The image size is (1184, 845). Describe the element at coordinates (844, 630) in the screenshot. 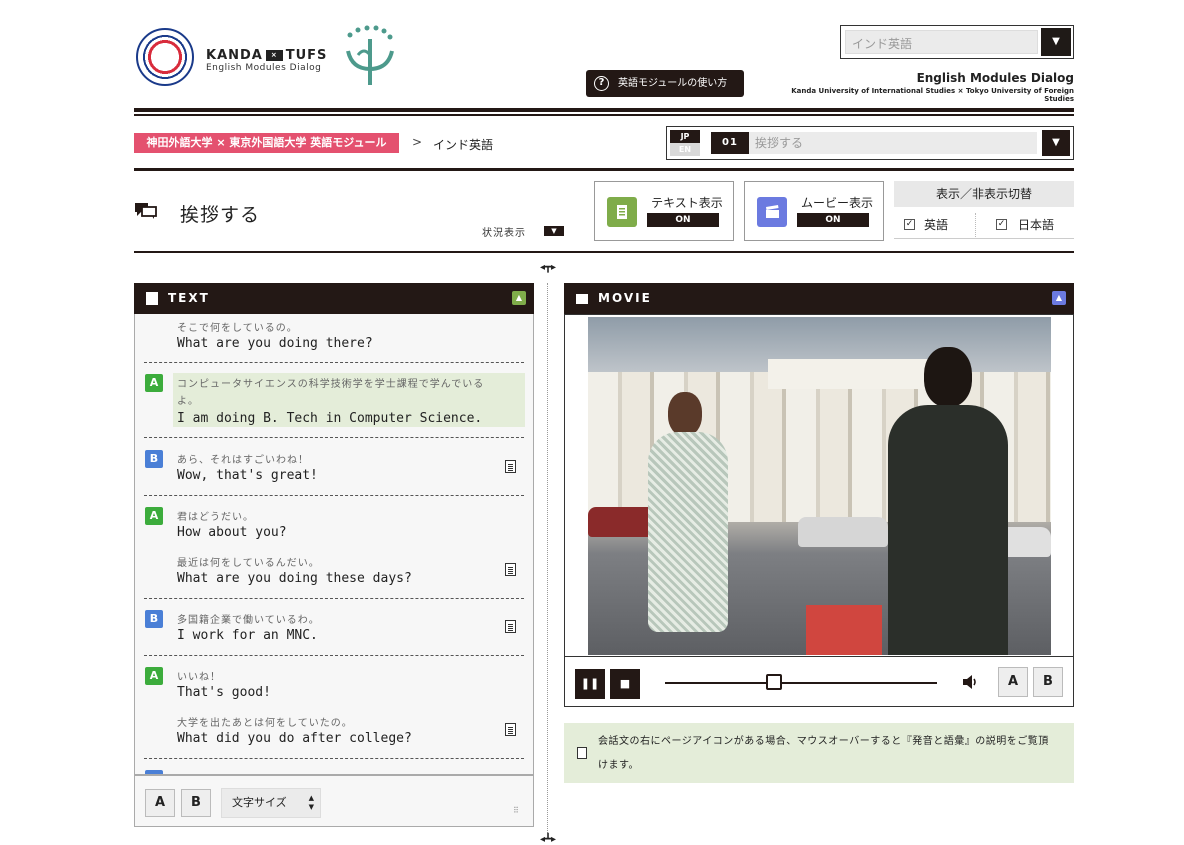

I see `video-barrier` at that location.